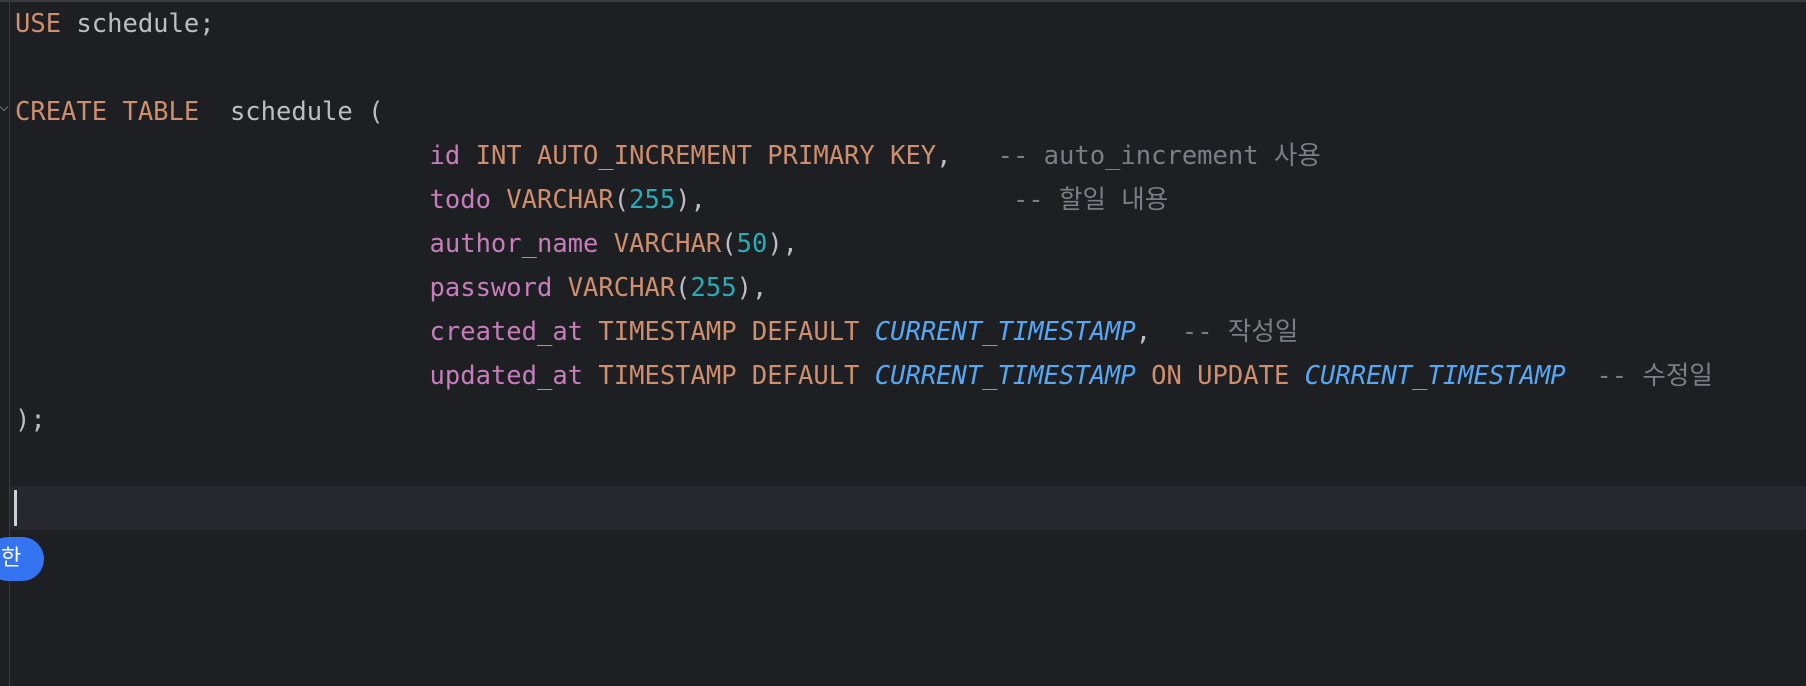 The image size is (1806, 686). I want to click on column-name: created_at, so click(506, 332).